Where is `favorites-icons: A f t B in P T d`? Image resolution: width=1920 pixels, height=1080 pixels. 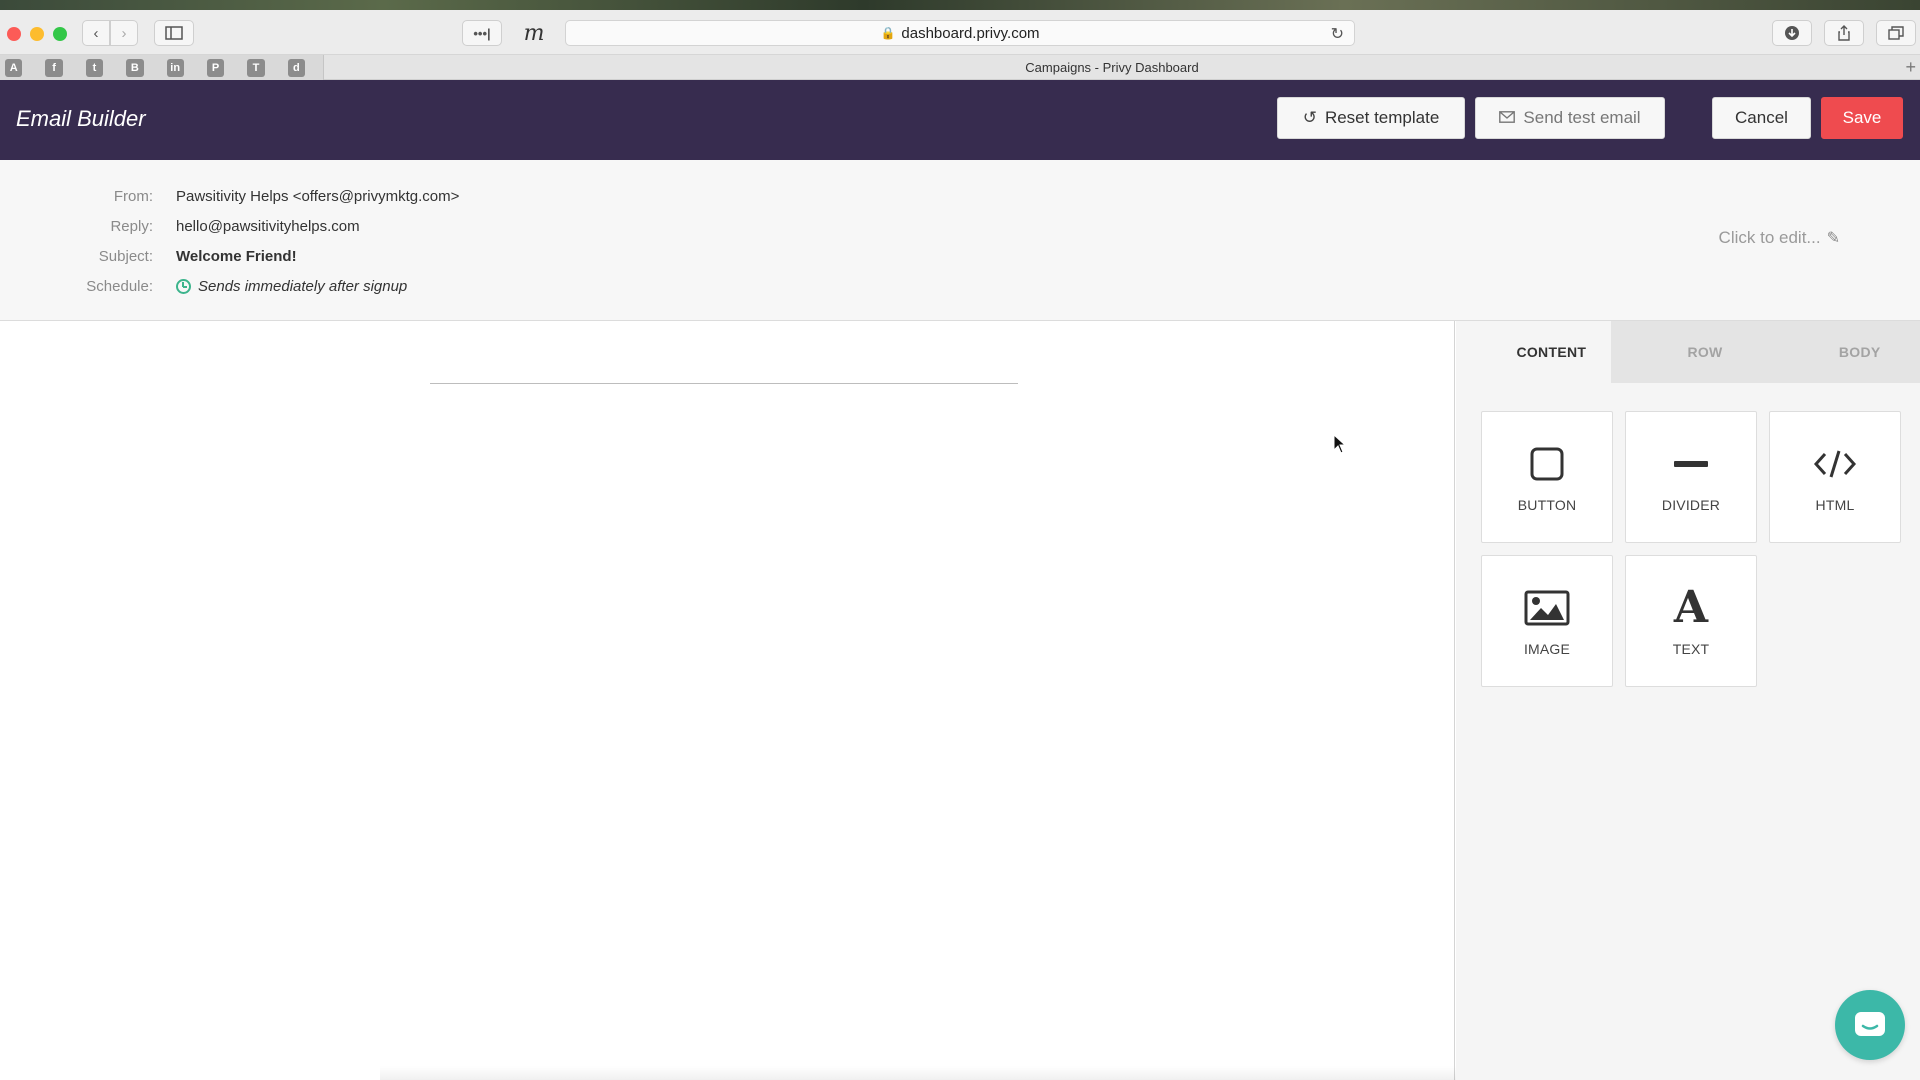
favorites-icons: A f t B in P T d is located at coordinates (162, 67).